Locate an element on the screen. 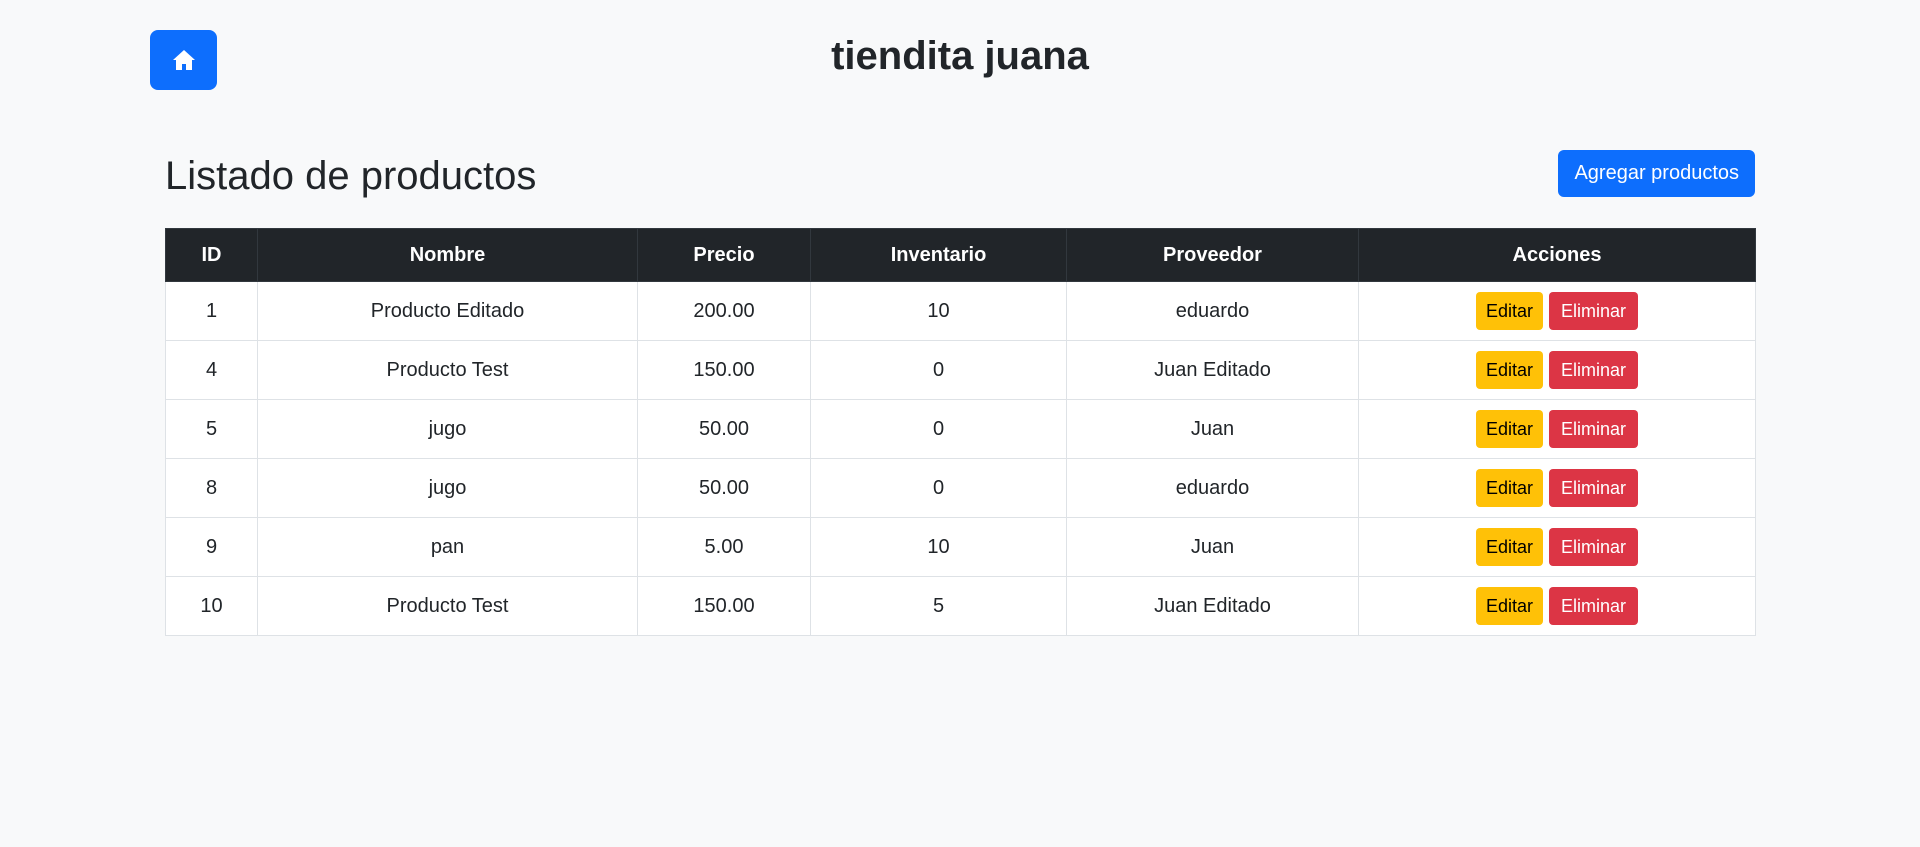  cell-precio: 5.00 is located at coordinates (724, 547).